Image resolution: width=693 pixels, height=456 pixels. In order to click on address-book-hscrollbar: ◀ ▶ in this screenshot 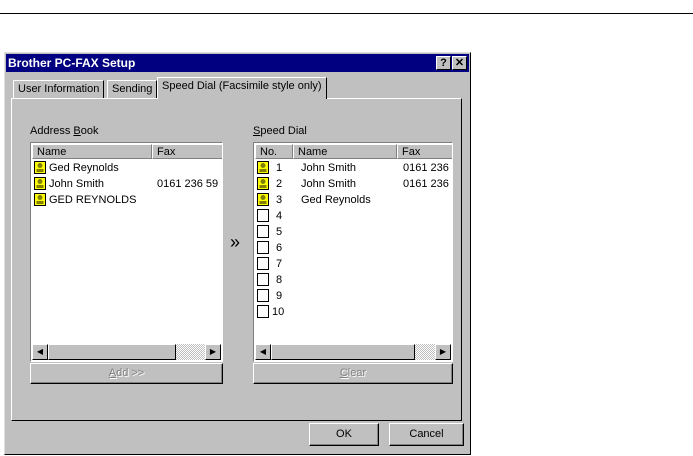, I will do `click(126, 352)`.